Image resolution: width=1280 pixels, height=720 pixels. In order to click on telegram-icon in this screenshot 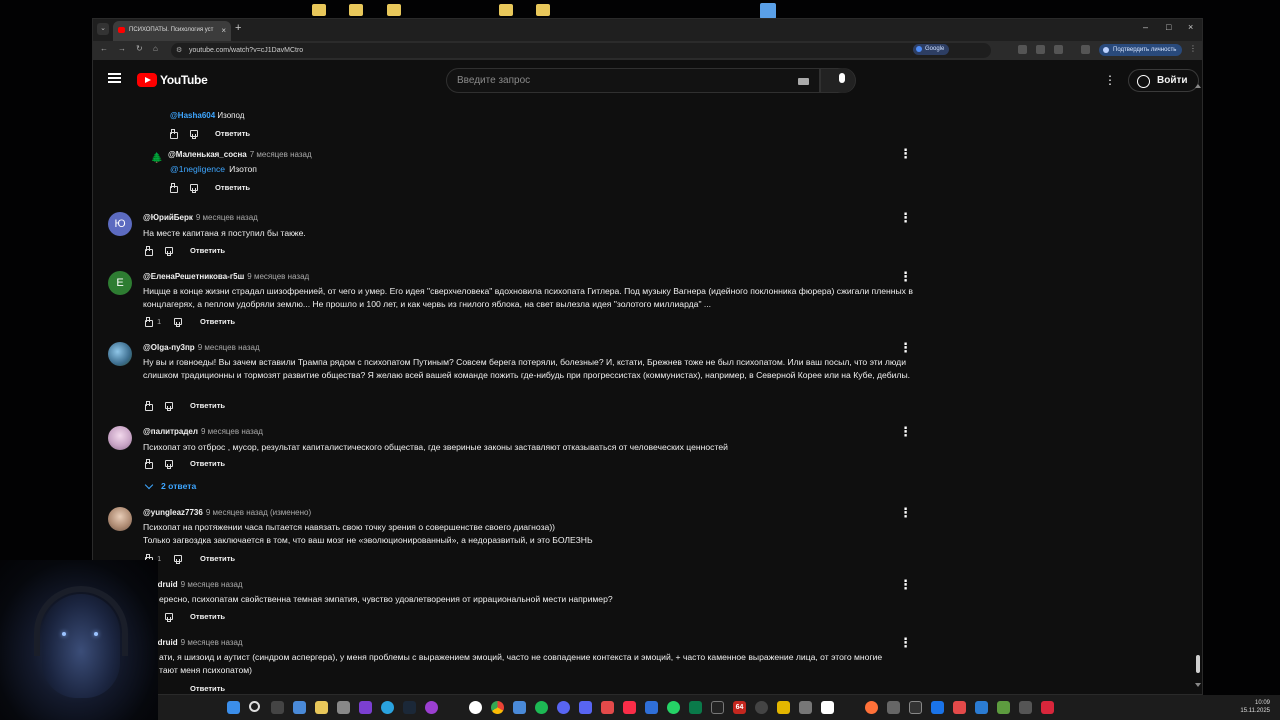, I will do `click(387, 707)`.